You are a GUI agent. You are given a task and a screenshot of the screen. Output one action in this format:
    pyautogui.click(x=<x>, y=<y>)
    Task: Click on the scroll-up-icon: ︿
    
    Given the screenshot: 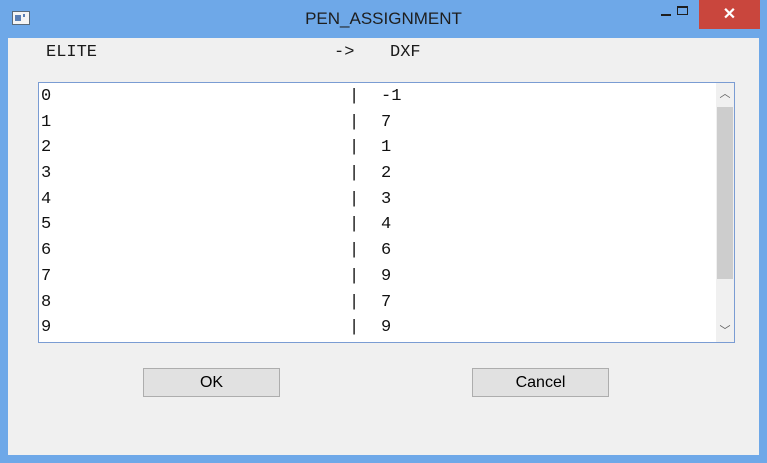 What is the action you would take?
    pyautogui.click(x=725, y=94)
    